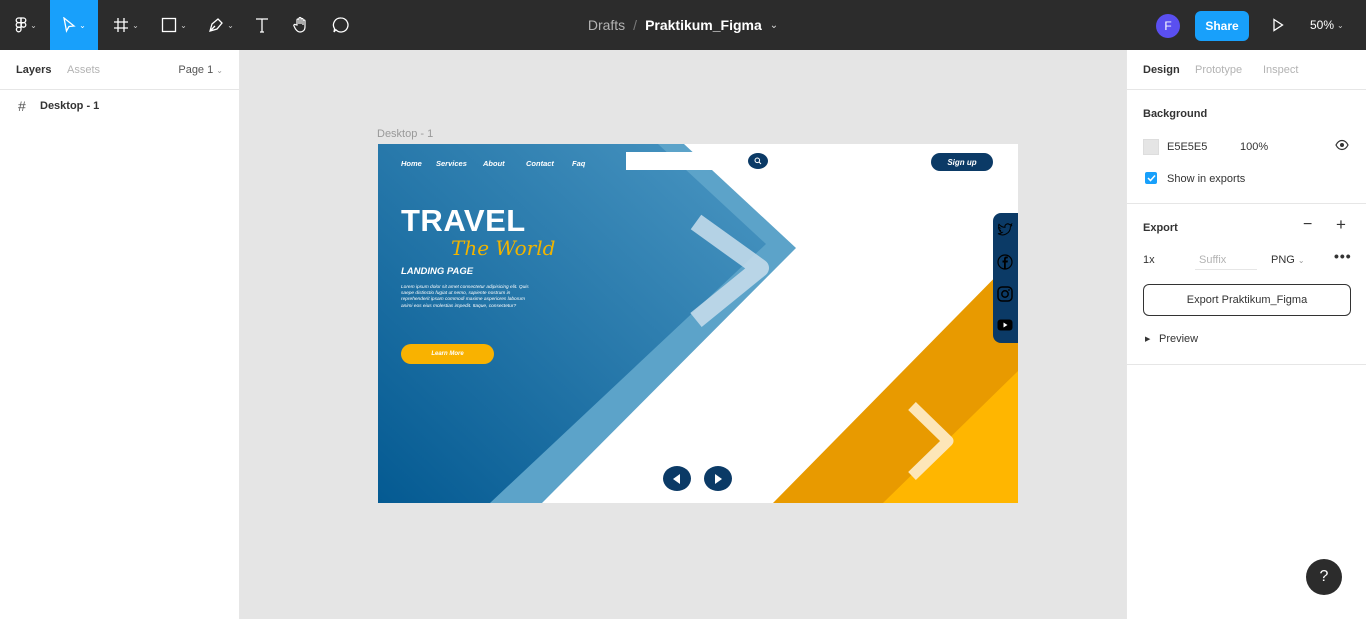 Image resolution: width=1366 pixels, height=619 pixels. I want to click on background-heading: Background, so click(1175, 114).